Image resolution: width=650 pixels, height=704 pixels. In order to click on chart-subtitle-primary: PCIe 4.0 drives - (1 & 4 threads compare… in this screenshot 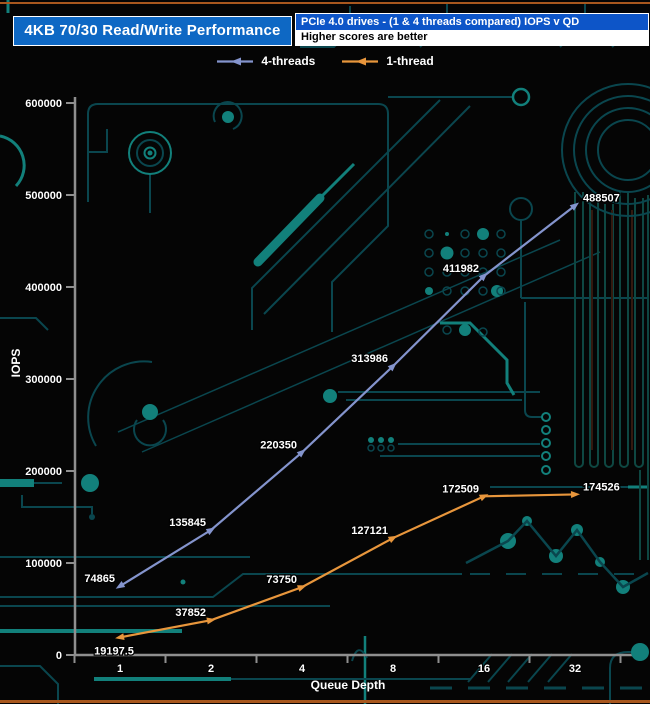, I will do `click(472, 22)`.